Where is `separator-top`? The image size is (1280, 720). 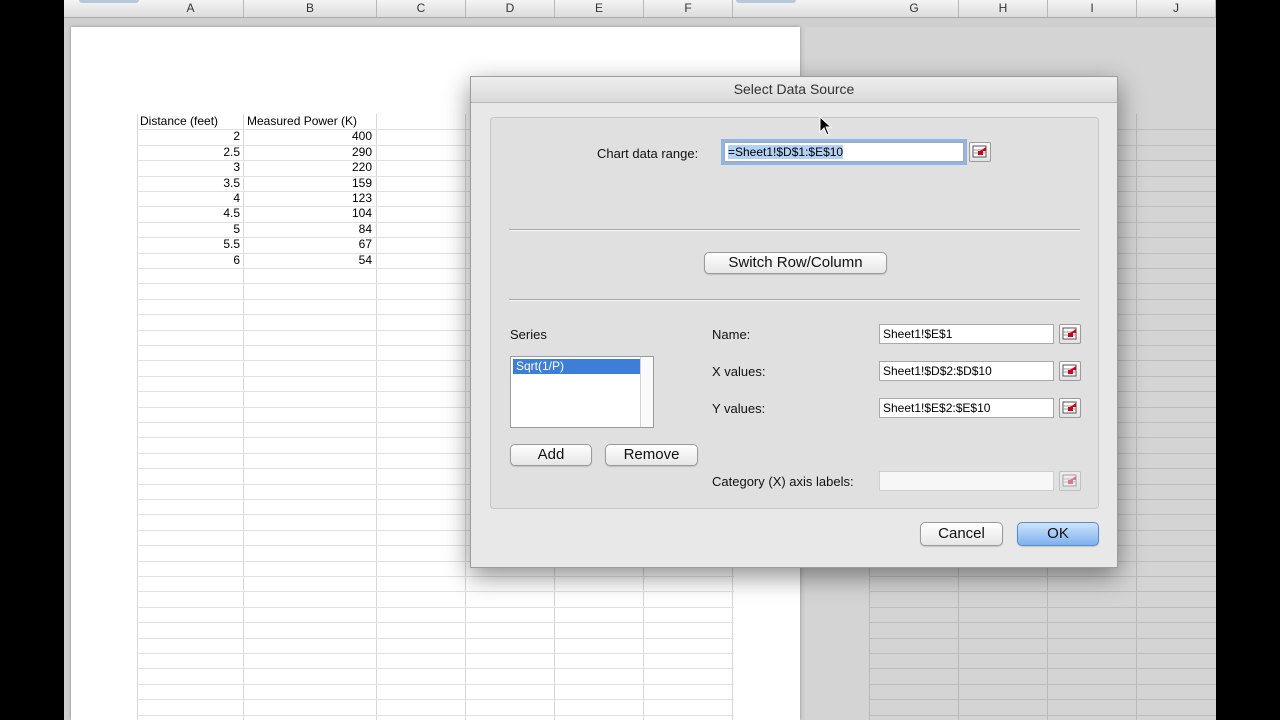
separator-top is located at coordinates (794, 230).